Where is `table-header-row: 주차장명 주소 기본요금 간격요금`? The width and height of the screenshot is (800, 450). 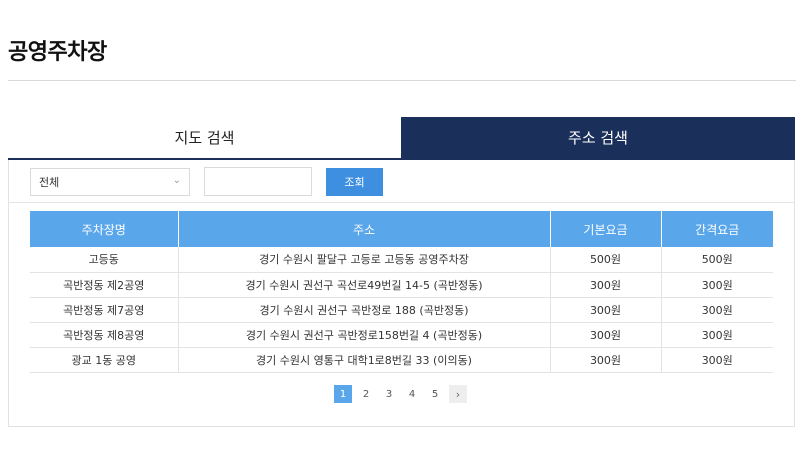 table-header-row: 주차장명 주소 기본요금 간격요금 is located at coordinates (401, 229).